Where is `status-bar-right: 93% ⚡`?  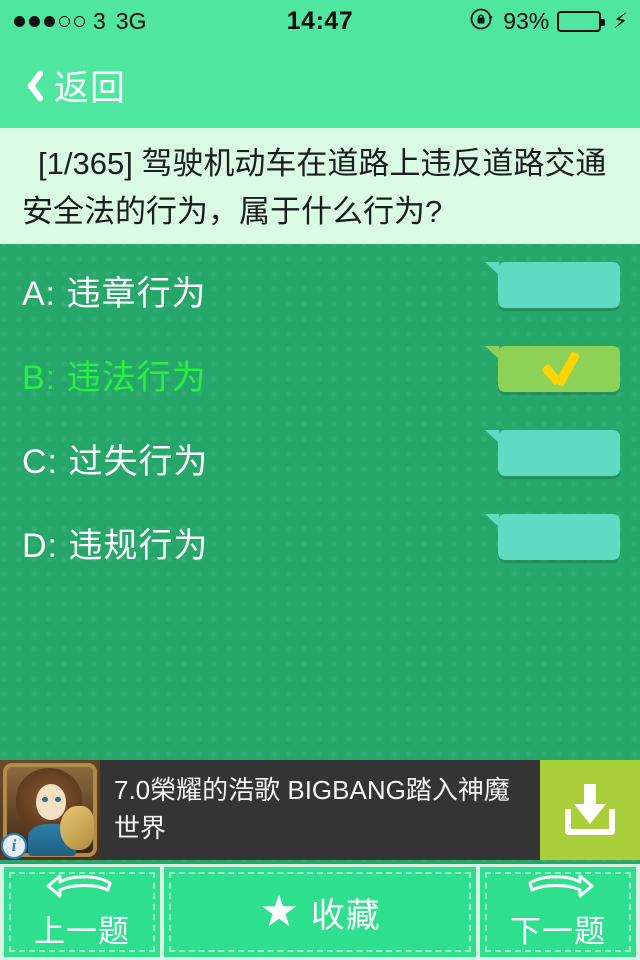
status-bar-right: 93% ⚡ is located at coordinates (548, 21).